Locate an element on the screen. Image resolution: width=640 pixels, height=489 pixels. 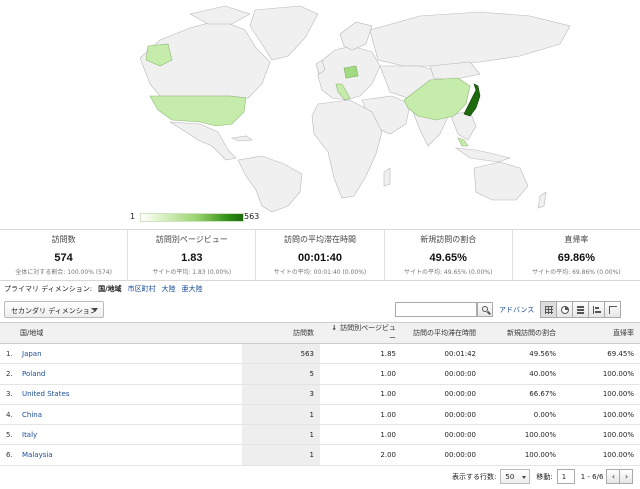
rows-per-page-value: 50 is located at coordinates (510, 477).